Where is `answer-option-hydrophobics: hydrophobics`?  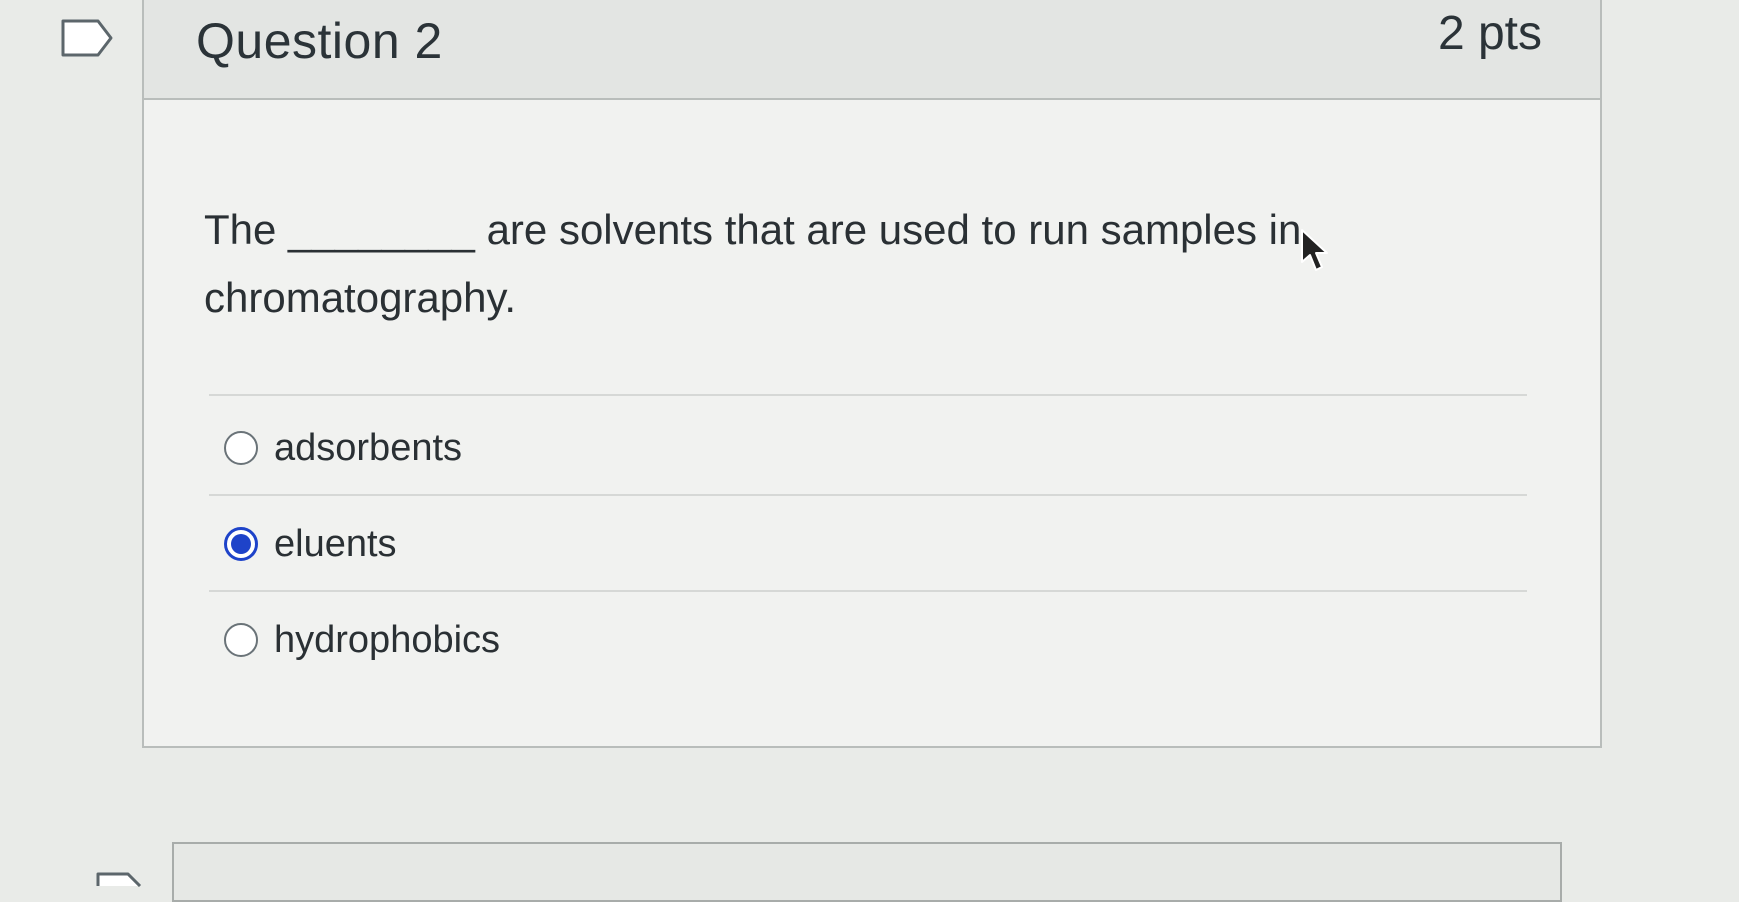 answer-option-hydrophobics: hydrophobics is located at coordinates (362, 640).